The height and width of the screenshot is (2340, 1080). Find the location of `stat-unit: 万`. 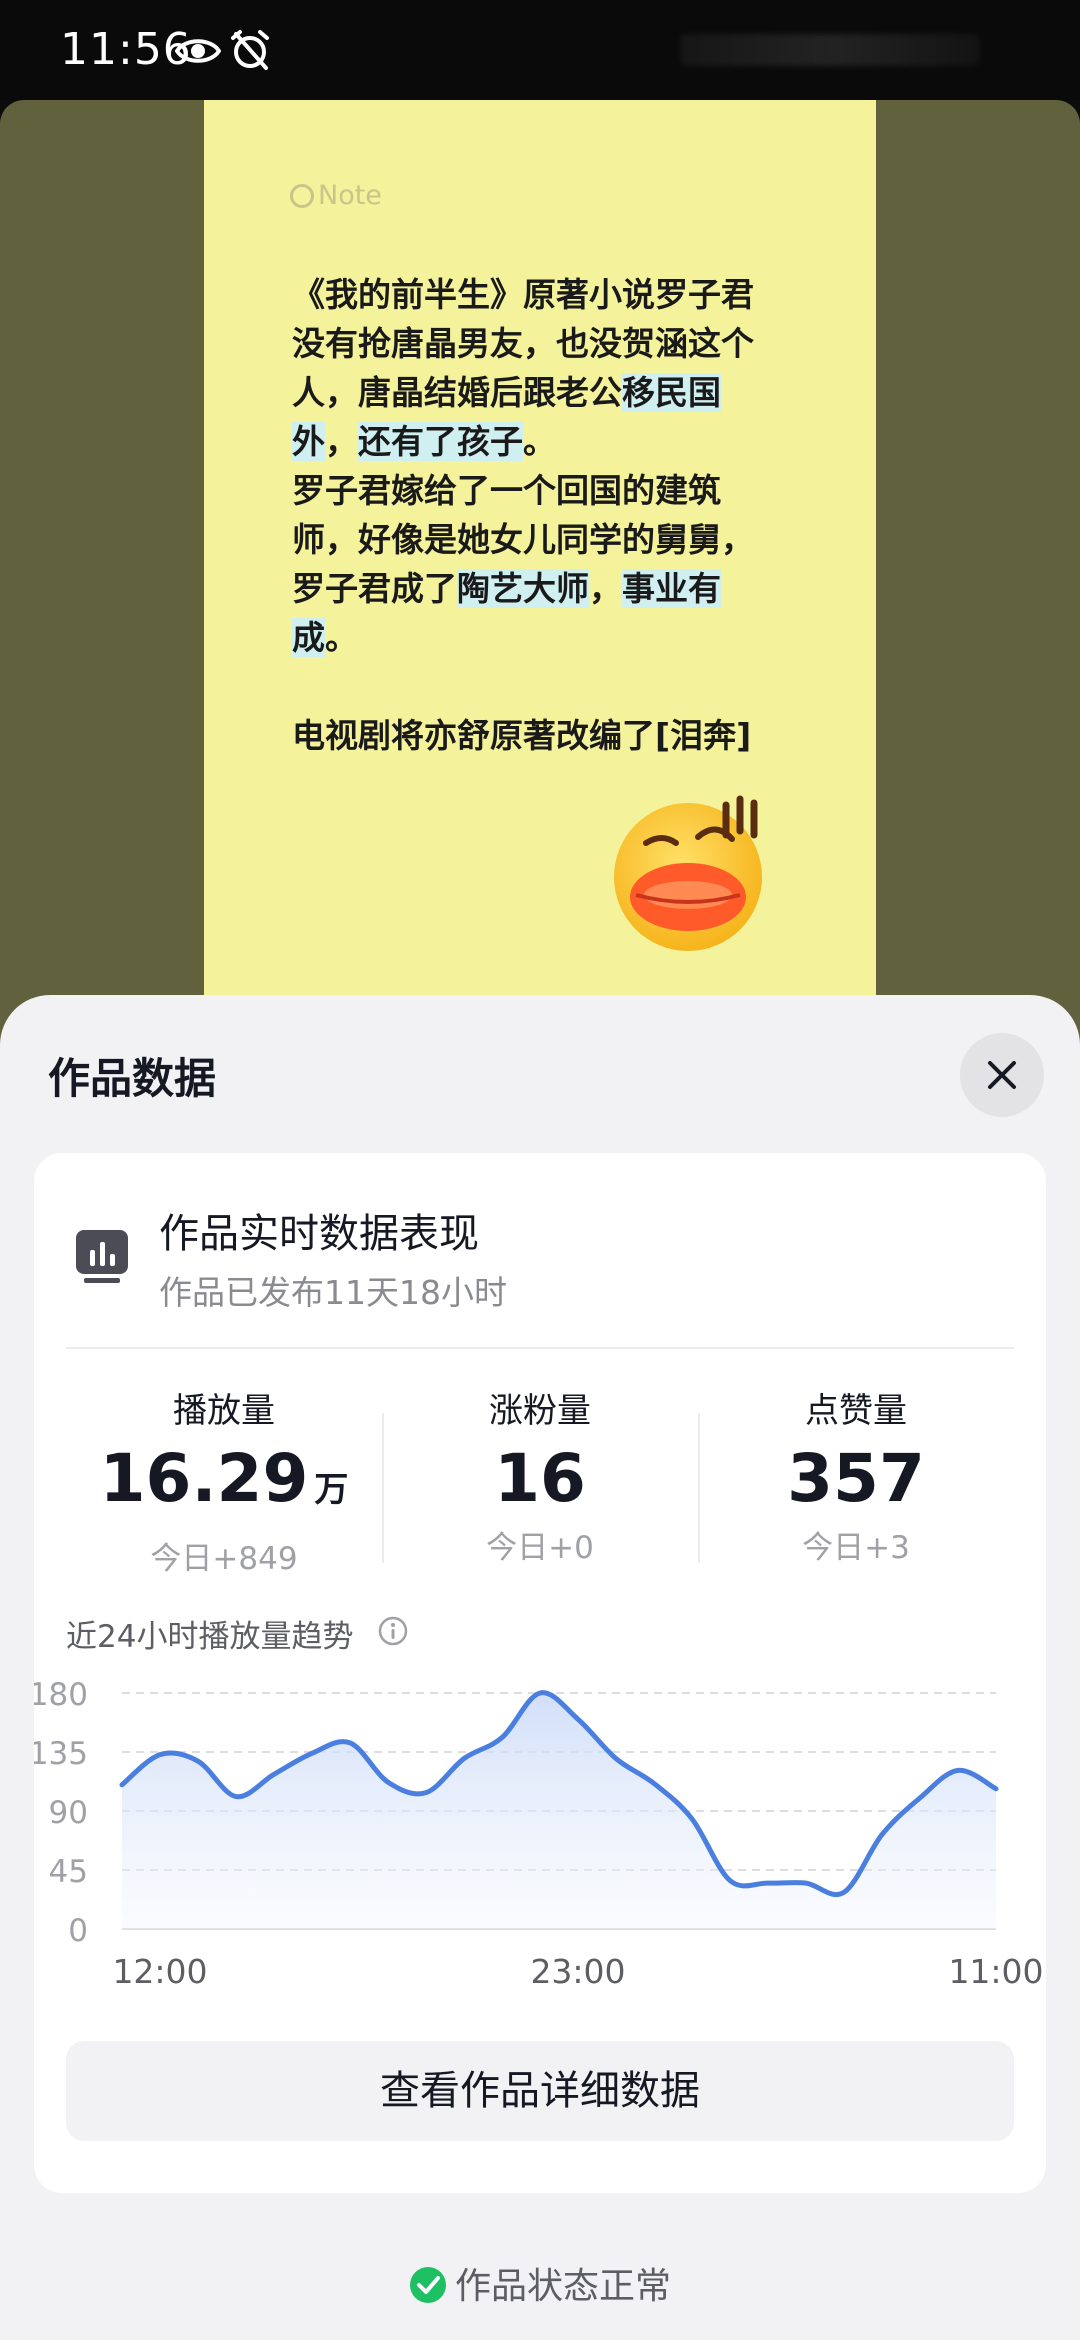

stat-unit: 万 is located at coordinates (331, 1490).